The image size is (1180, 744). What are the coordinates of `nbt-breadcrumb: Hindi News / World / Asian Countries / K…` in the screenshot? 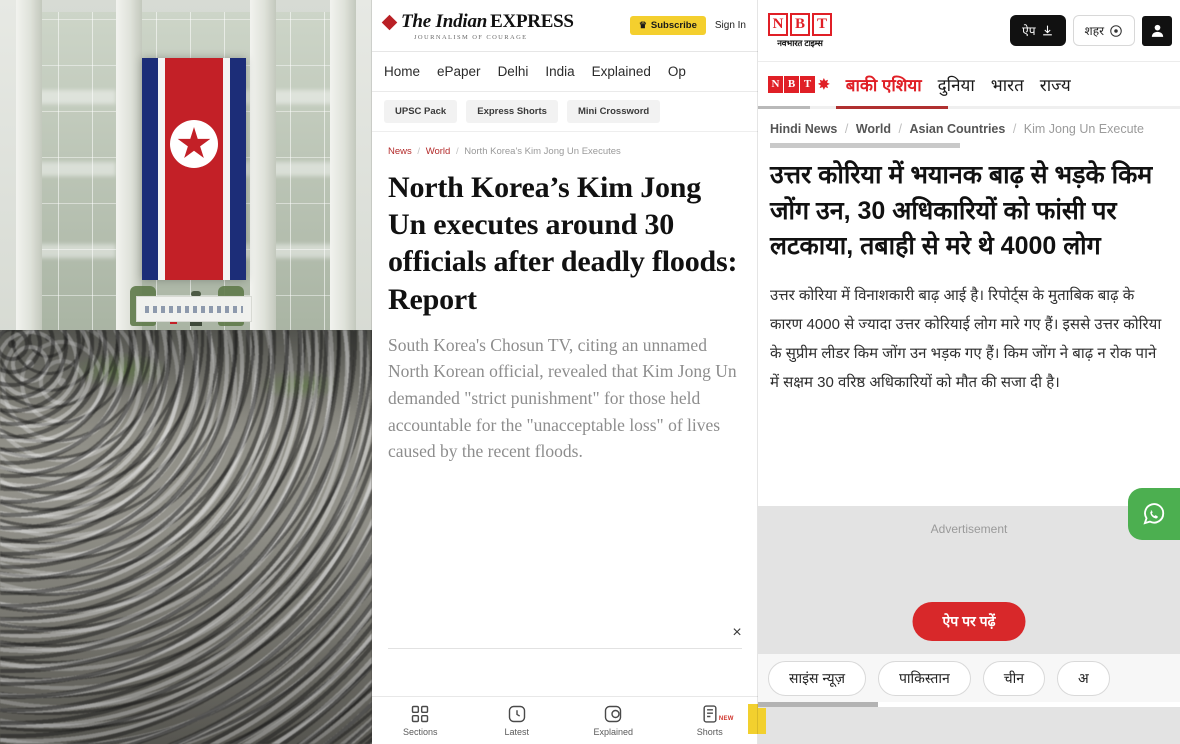 It's located at (957, 129).